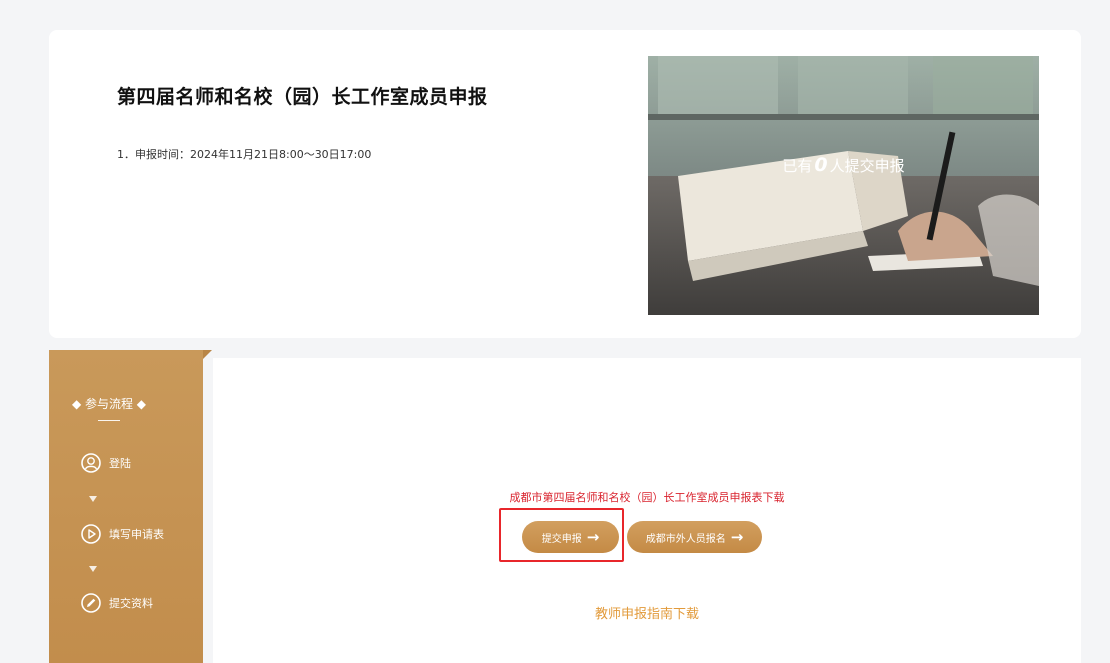  Describe the element at coordinates (797, 166) in the screenshot. I see `counter-prefix: 已有` at that location.